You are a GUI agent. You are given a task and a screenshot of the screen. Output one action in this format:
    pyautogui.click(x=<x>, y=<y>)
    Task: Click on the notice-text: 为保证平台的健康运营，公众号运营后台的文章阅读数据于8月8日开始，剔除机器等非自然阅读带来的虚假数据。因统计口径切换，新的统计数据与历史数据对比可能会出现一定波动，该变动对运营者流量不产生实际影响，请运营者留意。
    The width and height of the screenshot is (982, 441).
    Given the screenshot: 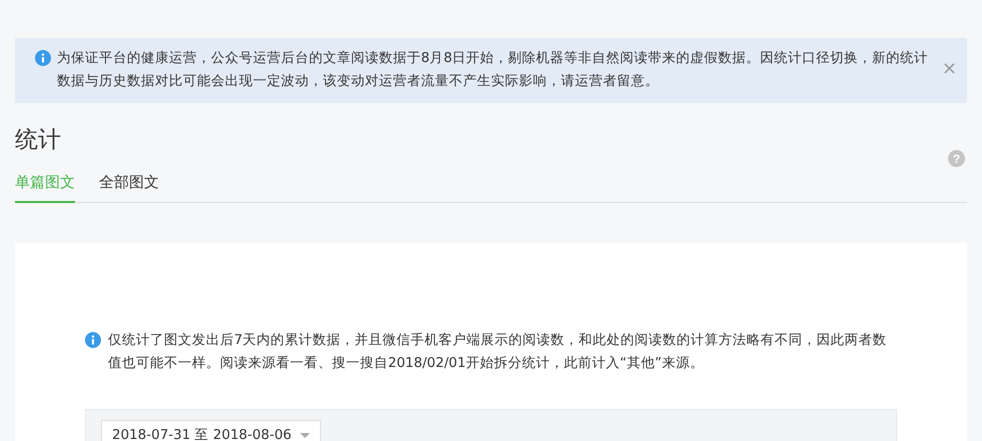 What is the action you would take?
    pyautogui.click(x=493, y=70)
    